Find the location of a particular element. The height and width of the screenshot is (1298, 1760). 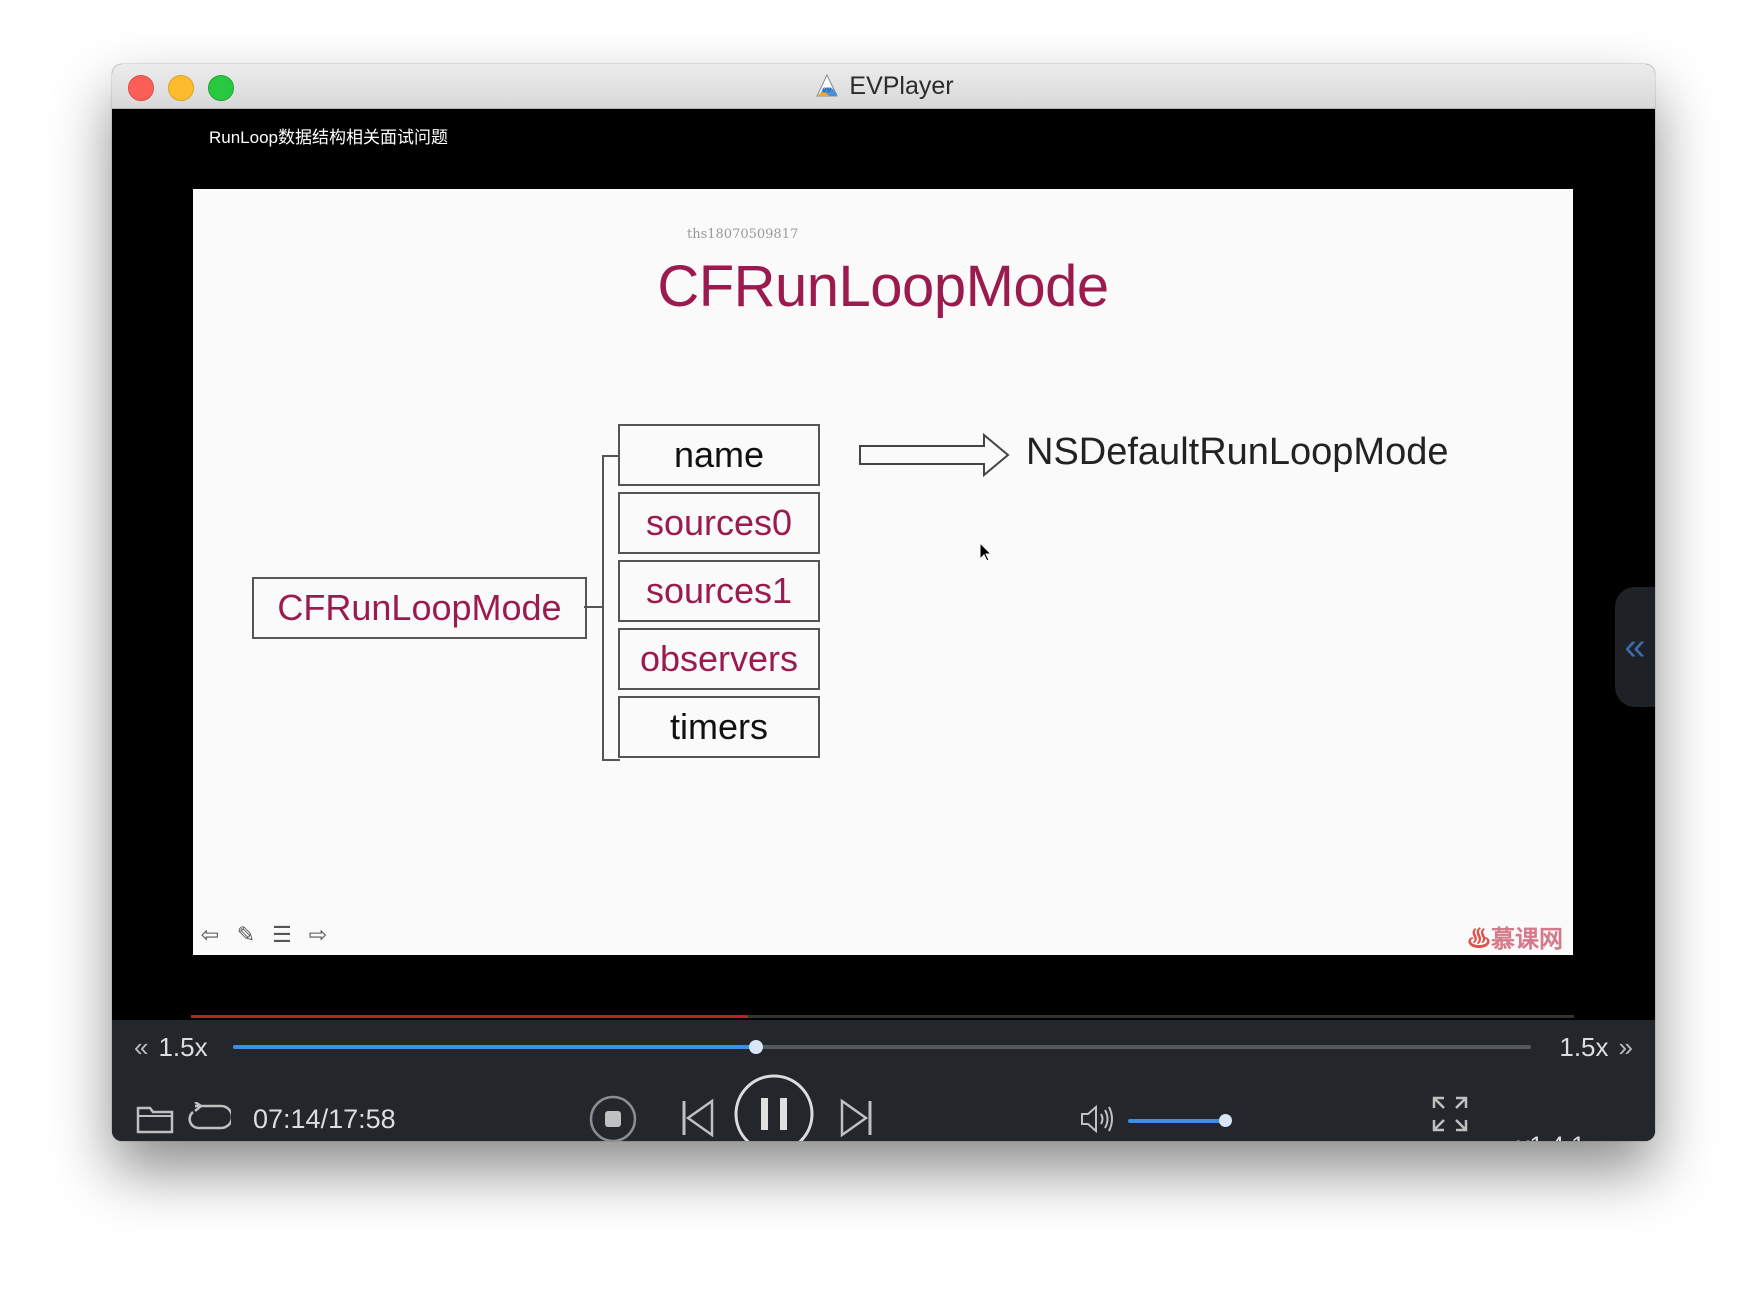

mouse-cursor-icon is located at coordinates (986, 551).